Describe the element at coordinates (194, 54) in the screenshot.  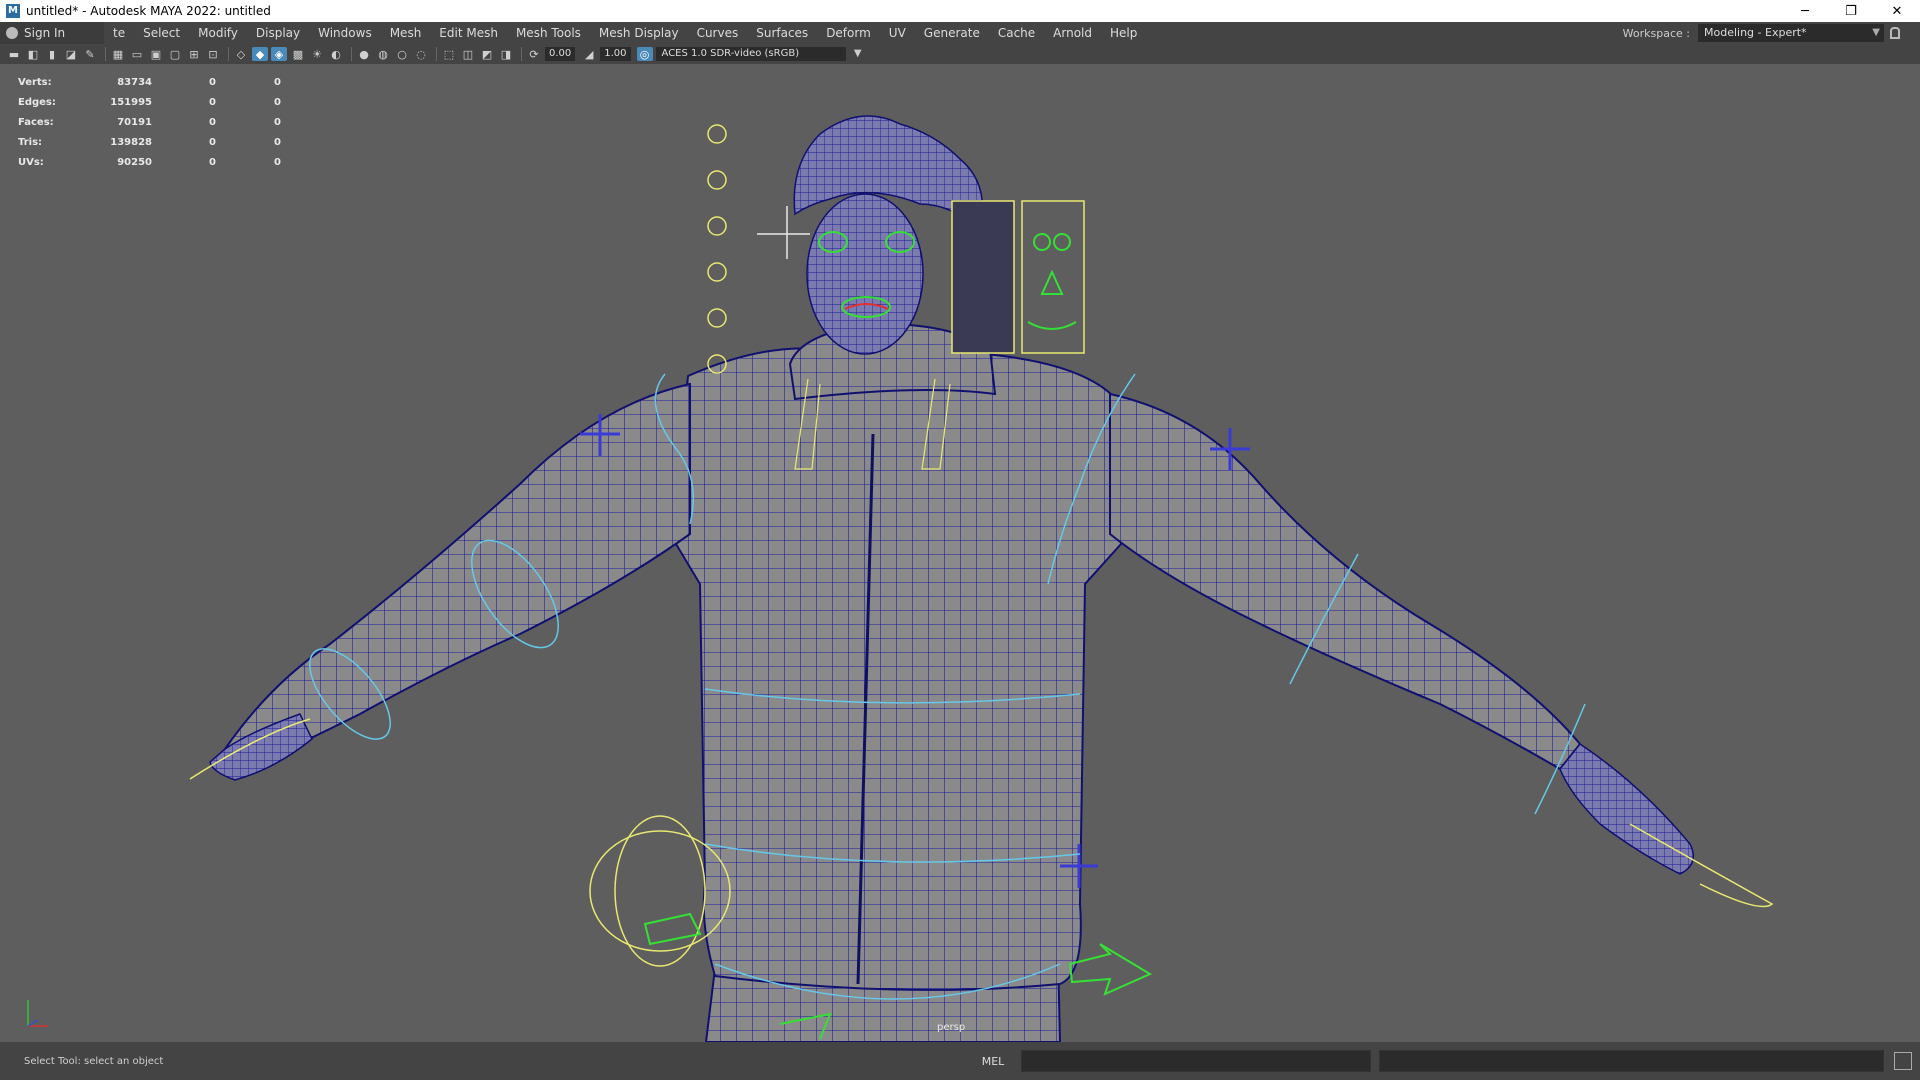
I see `field-chart-icon: ⊞` at that location.